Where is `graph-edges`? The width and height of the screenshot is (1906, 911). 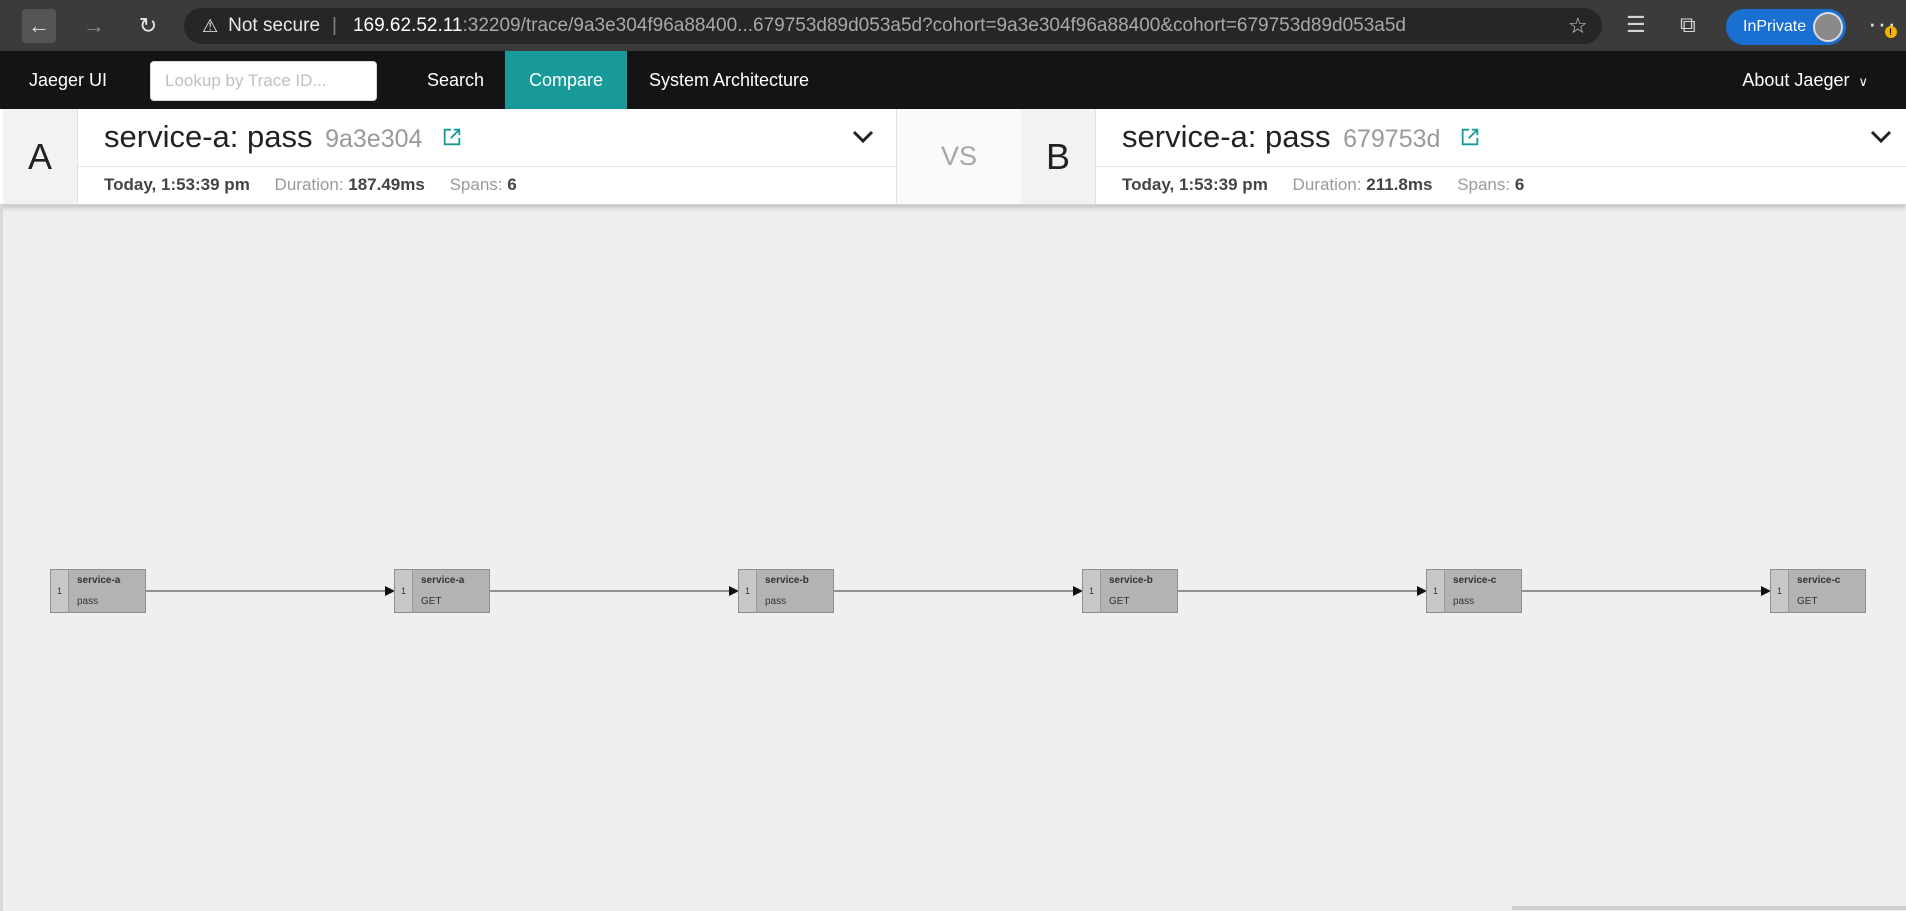 graph-edges is located at coordinates (958, 591).